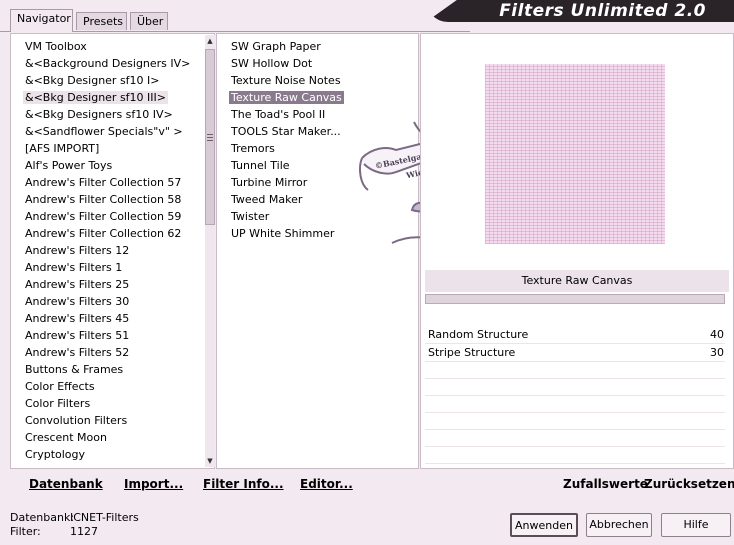 The width and height of the screenshot is (734, 545). Describe the element at coordinates (689, 484) in the screenshot. I see `zuruecksetzen-button: Zurücksetzen` at that location.